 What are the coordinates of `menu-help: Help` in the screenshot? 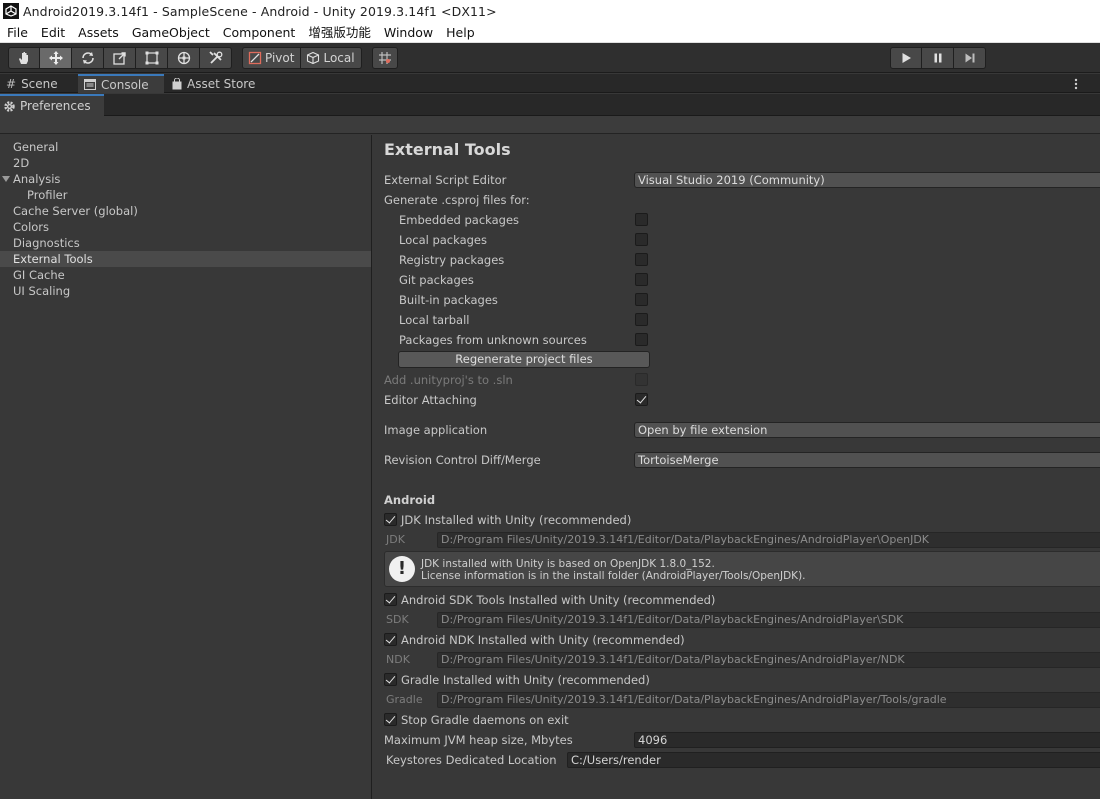 It's located at (460, 32).